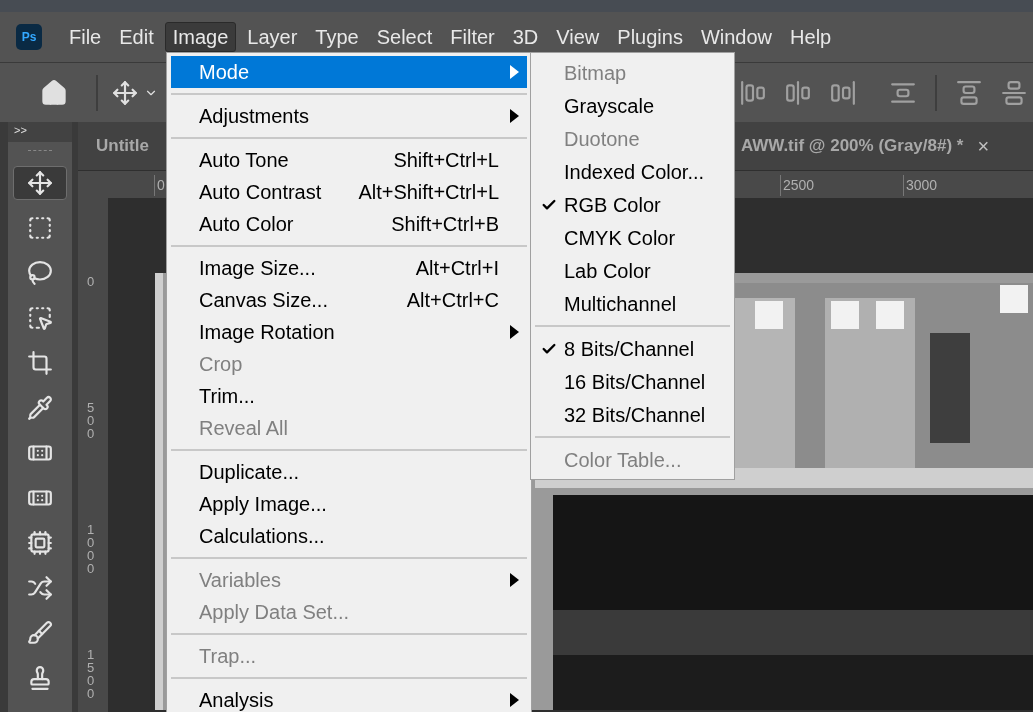 This screenshot has width=1033, height=712. Describe the element at coordinates (457, 268) in the screenshot. I see `shortcut-text: Alt+Ctrl+I` at that location.